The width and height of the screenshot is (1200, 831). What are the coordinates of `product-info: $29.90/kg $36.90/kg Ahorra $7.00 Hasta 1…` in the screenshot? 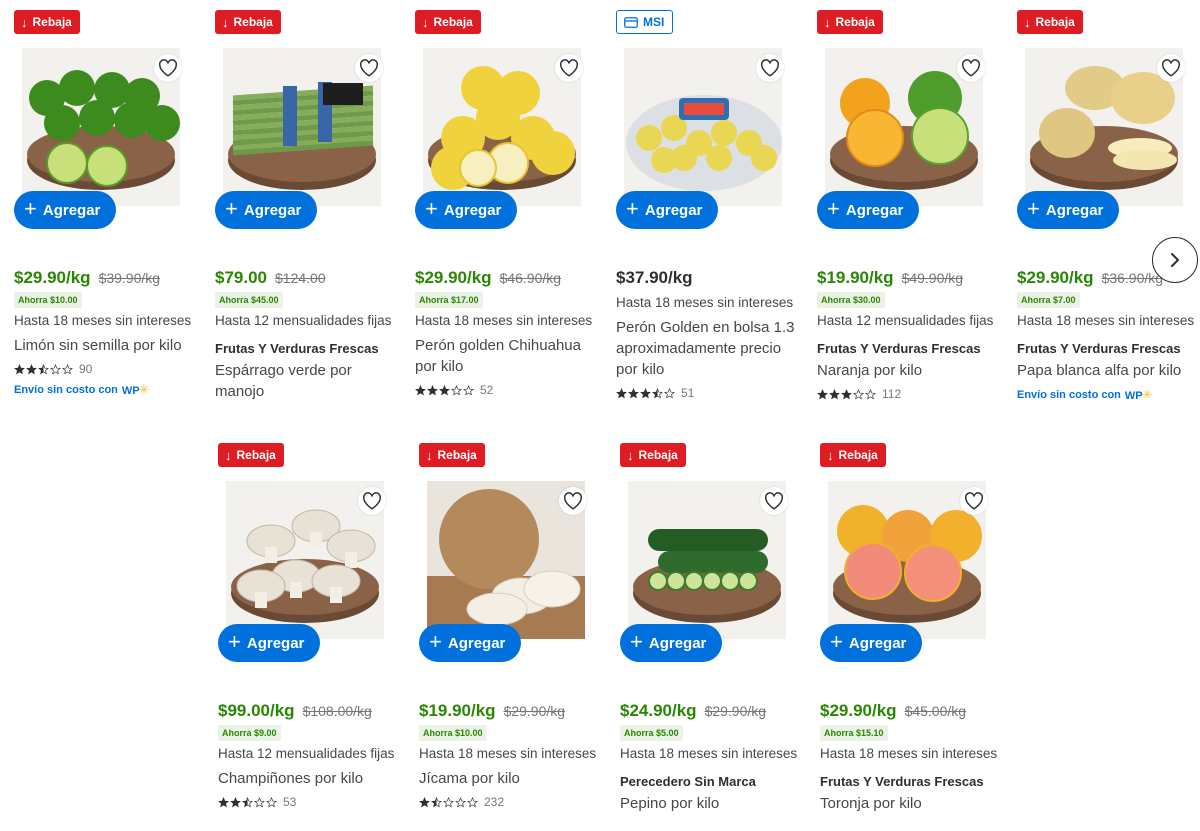 It's located at (1108, 335).